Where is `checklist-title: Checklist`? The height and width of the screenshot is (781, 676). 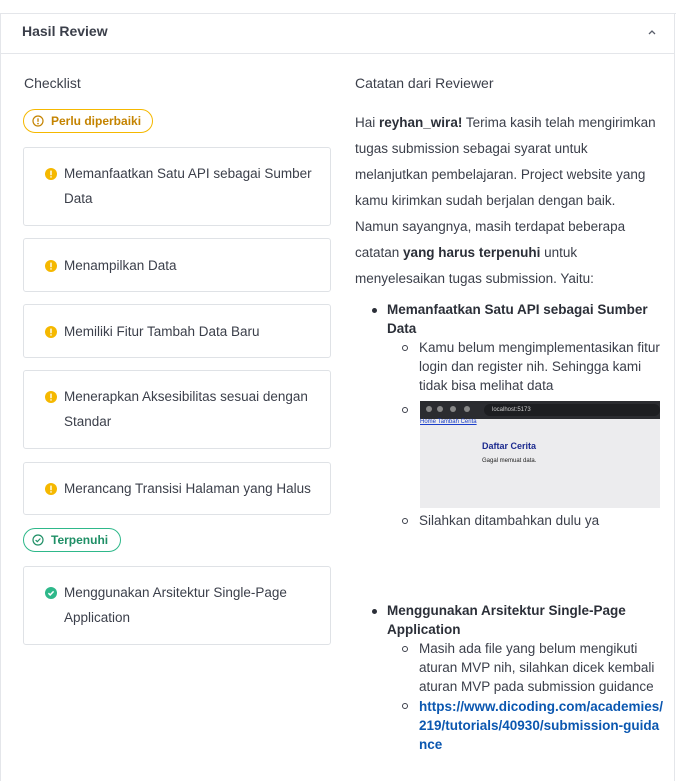
checklist-title: Checklist is located at coordinates (52, 83).